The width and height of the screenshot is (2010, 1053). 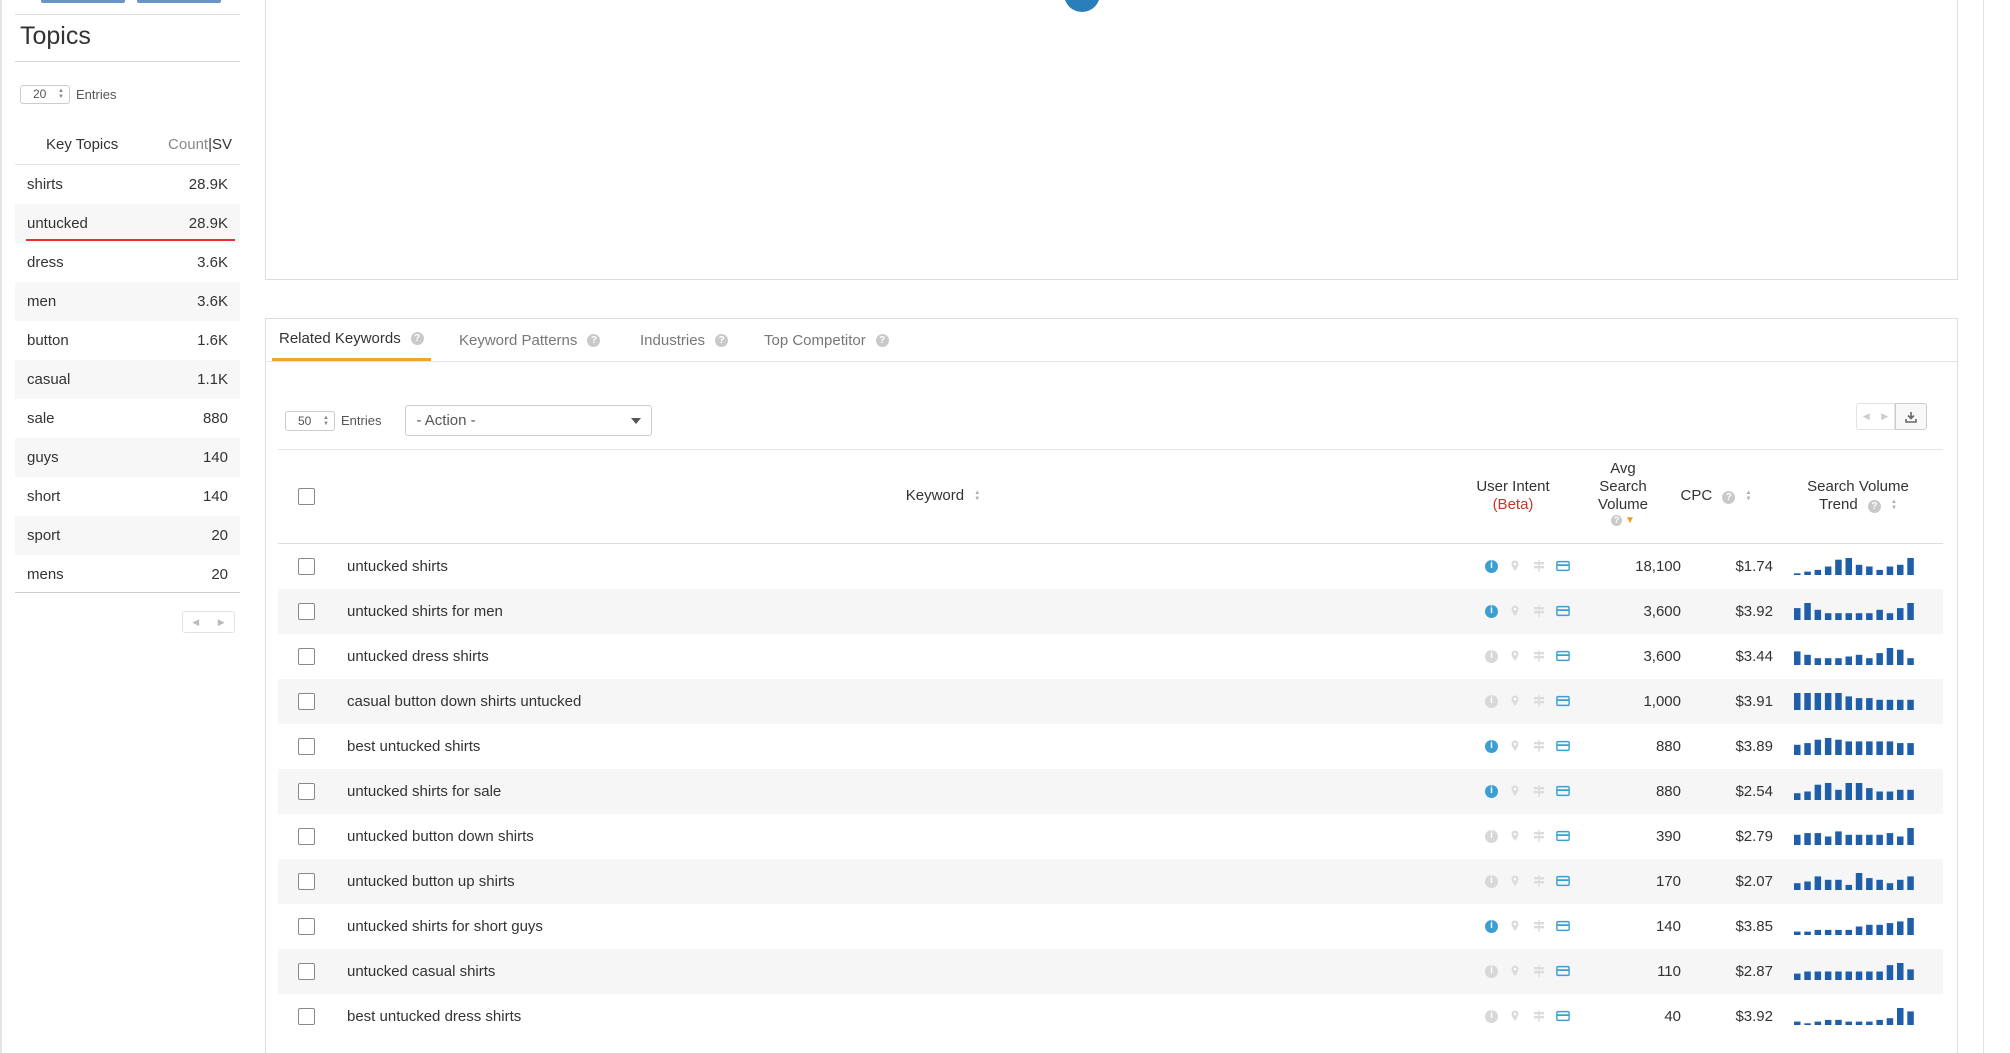 What do you see at coordinates (221, 622) in the screenshot?
I see `topics-next-icon: ▶` at bounding box center [221, 622].